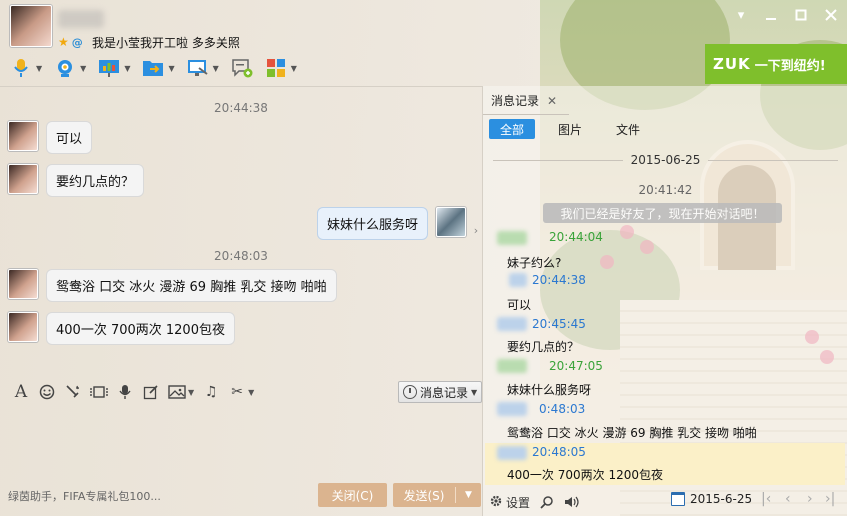 The width and height of the screenshot is (847, 516). I want to click on message-bubble: 鸳鸯浴 口交 冰火 漫游 69 胸推 乳交 接吻 啪啪, so click(191, 285).